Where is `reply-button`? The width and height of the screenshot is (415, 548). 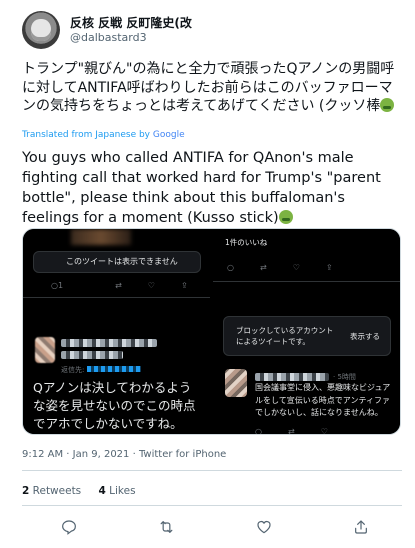
reply-button is located at coordinates (69, 527).